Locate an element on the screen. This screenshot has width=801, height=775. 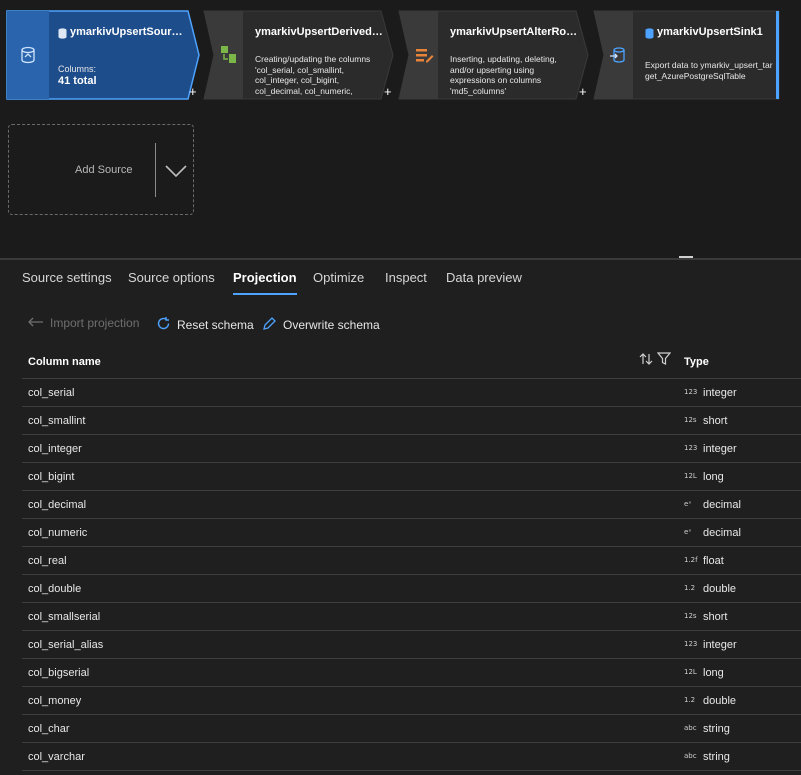
node-title: ymarkivUpsertSink1 is located at coordinates (710, 32).